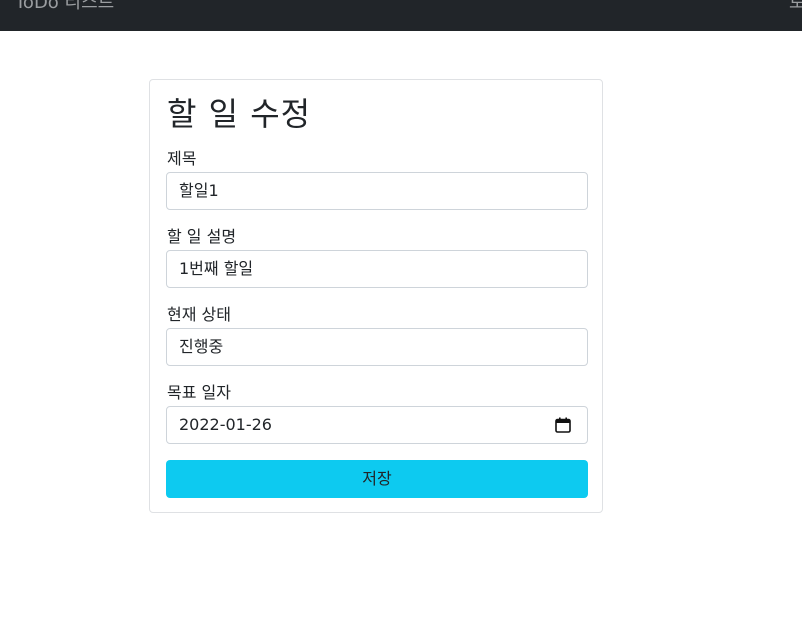 The image size is (802, 634). What do you see at coordinates (563, 425) in the screenshot?
I see `calendar-icon` at bounding box center [563, 425].